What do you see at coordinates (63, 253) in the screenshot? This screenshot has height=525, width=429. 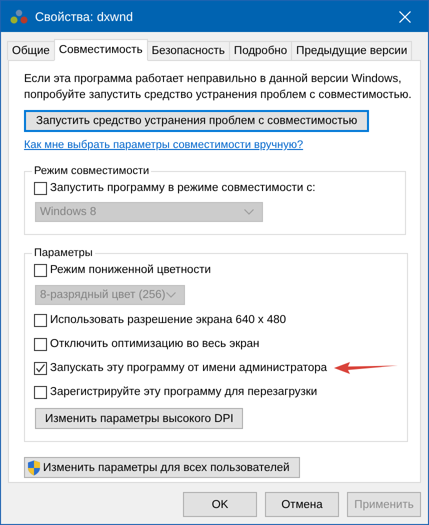 I see `group-title: Параметры` at bounding box center [63, 253].